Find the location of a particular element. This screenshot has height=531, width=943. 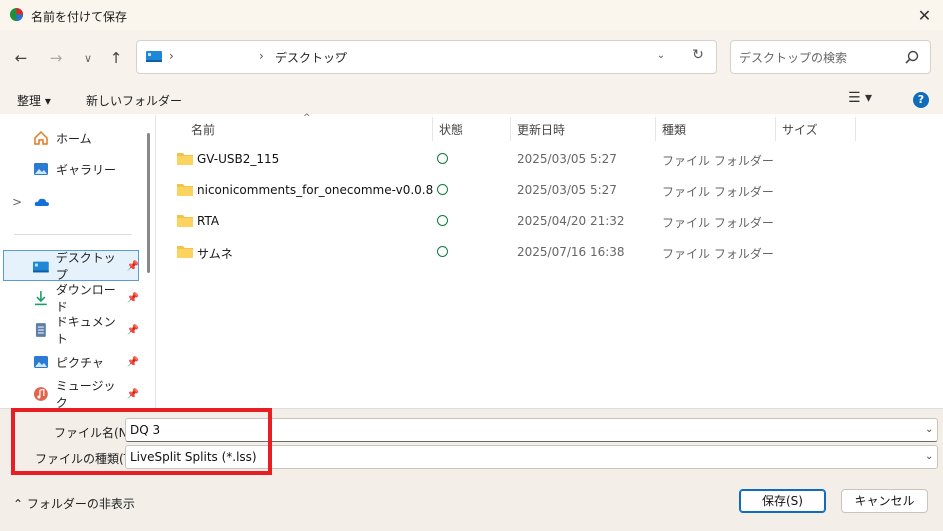

sidebar-item-label: デスクトップ is located at coordinates (85, 266).